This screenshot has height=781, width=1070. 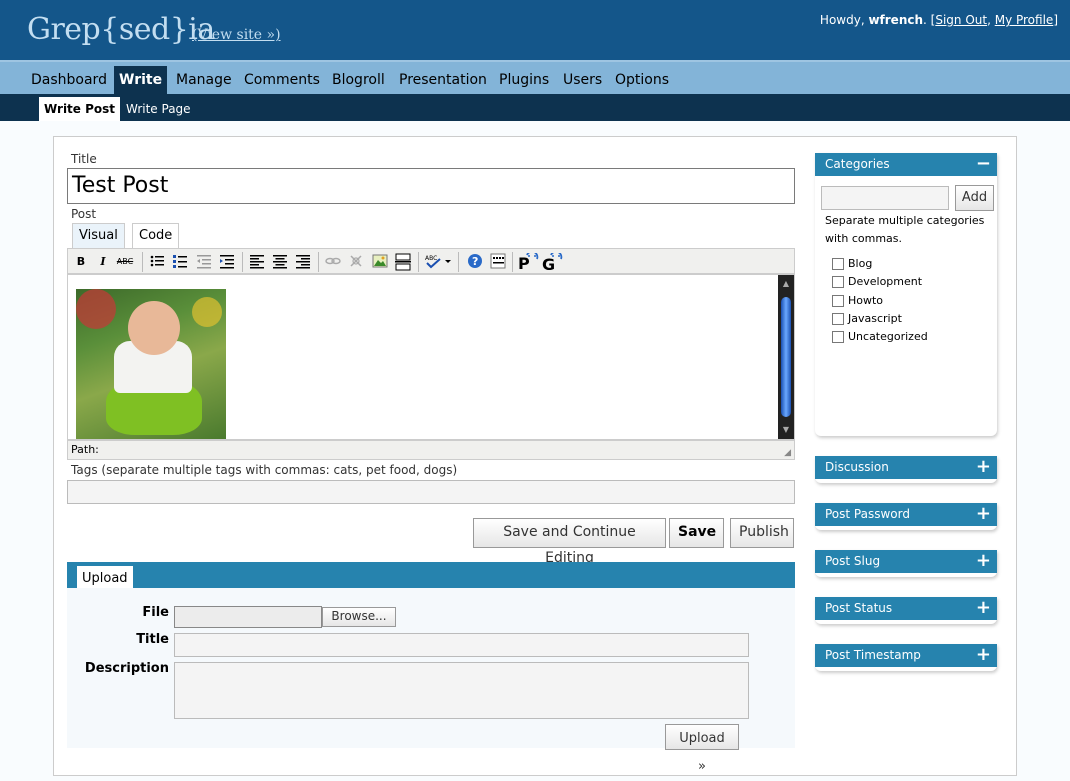 What do you see at coordinates (236, 35) in the screenshot?
I see `view-site-link: (View site »)` at bounding box center [236, 35].